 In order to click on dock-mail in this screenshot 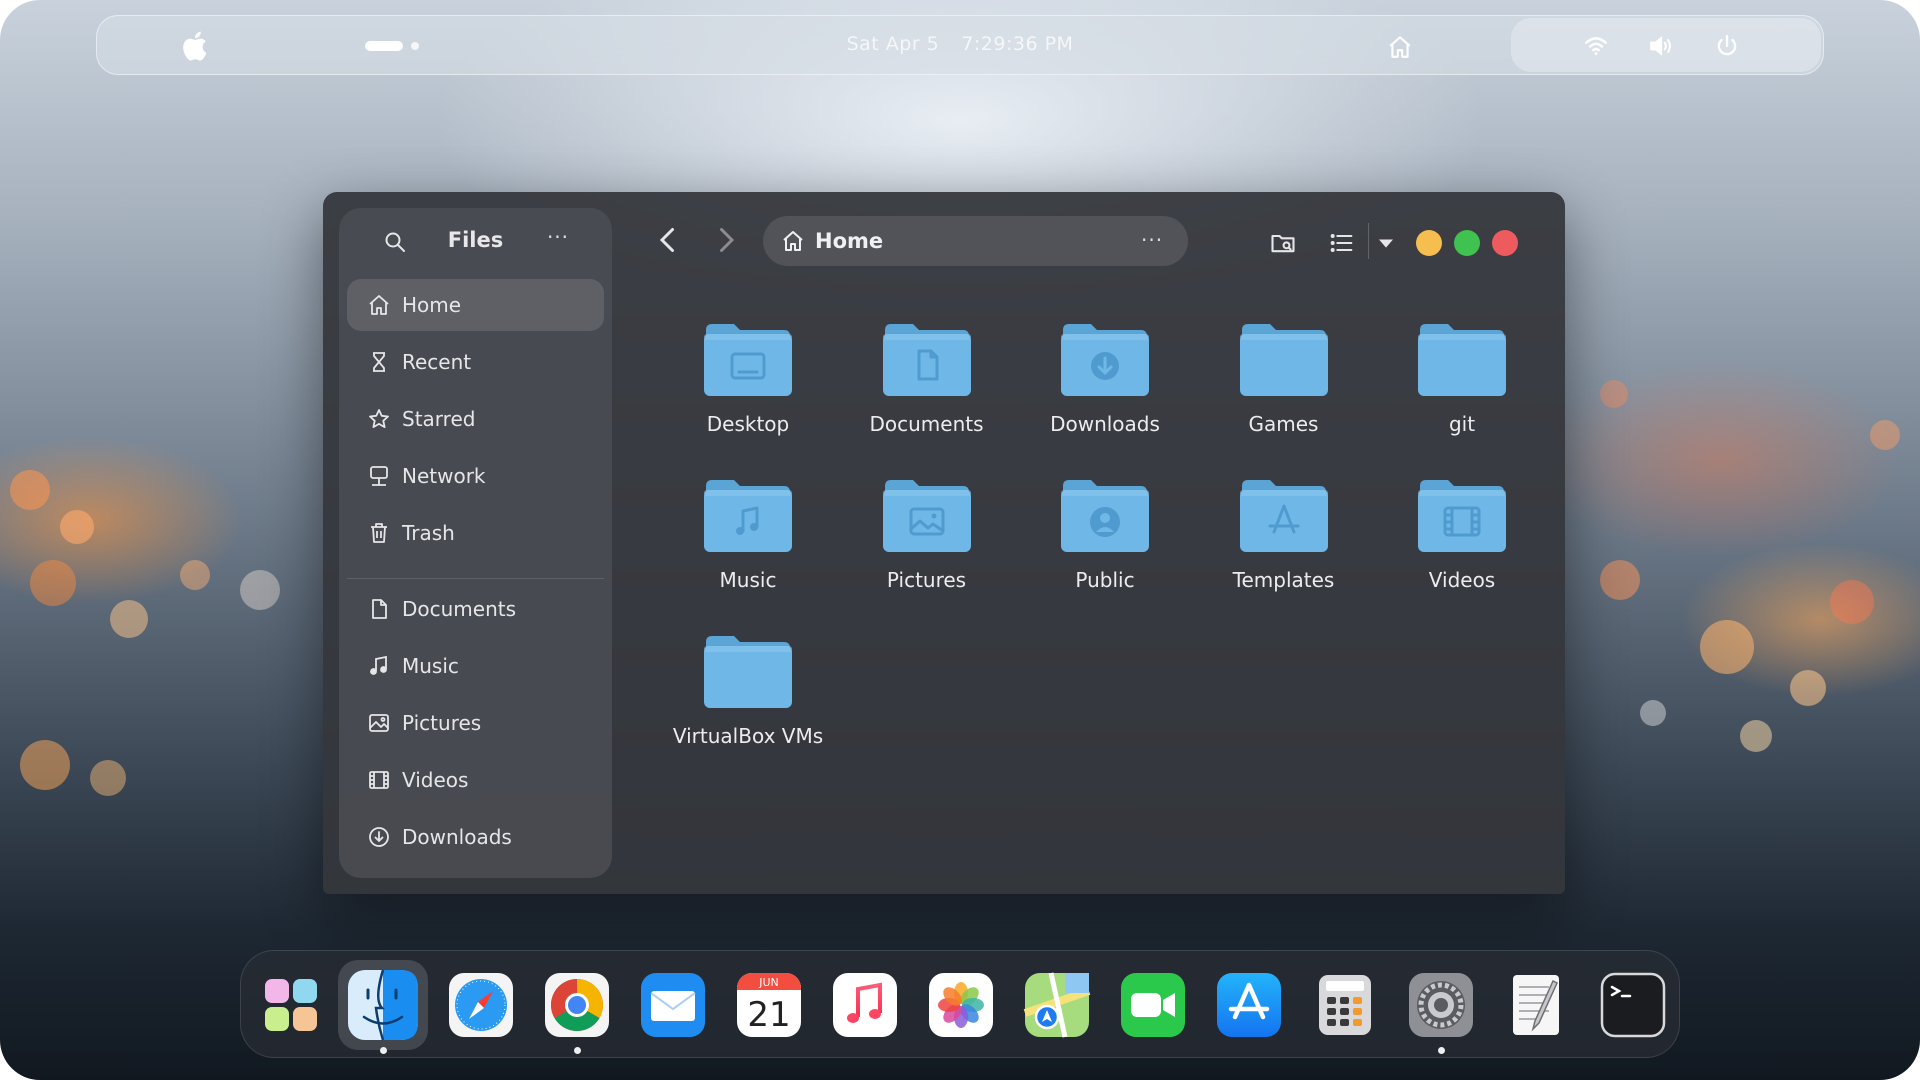, I will do `click(673, 1005)`.